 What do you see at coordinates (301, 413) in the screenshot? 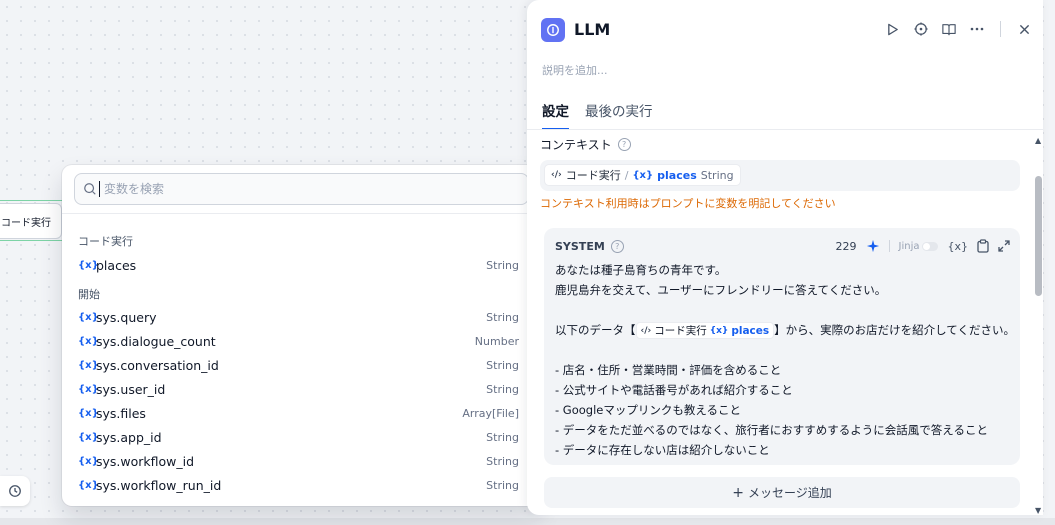
I see `list-item: {x} sys.files Array[File]` at bounding box center [301, 413].